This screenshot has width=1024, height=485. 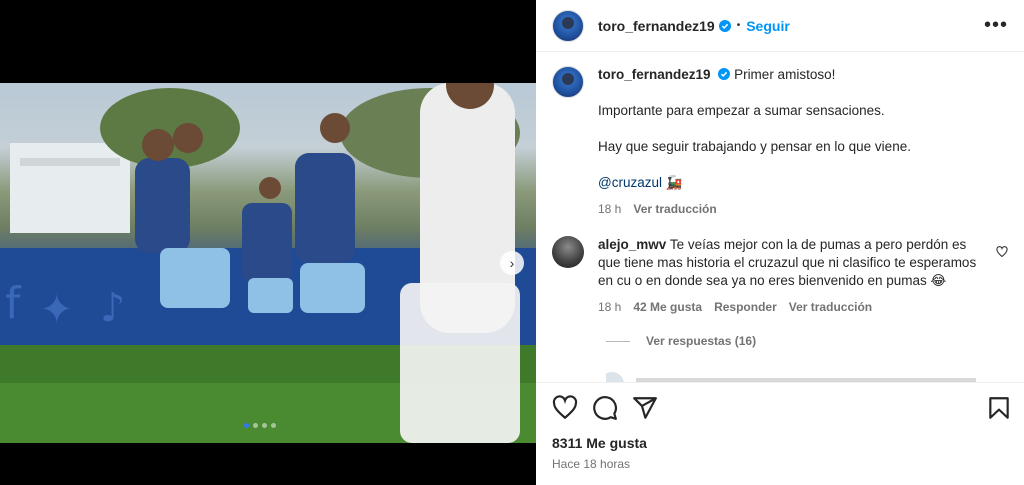 I want to click on author-username: toro_fernandez19, so click(x=656, y=26).